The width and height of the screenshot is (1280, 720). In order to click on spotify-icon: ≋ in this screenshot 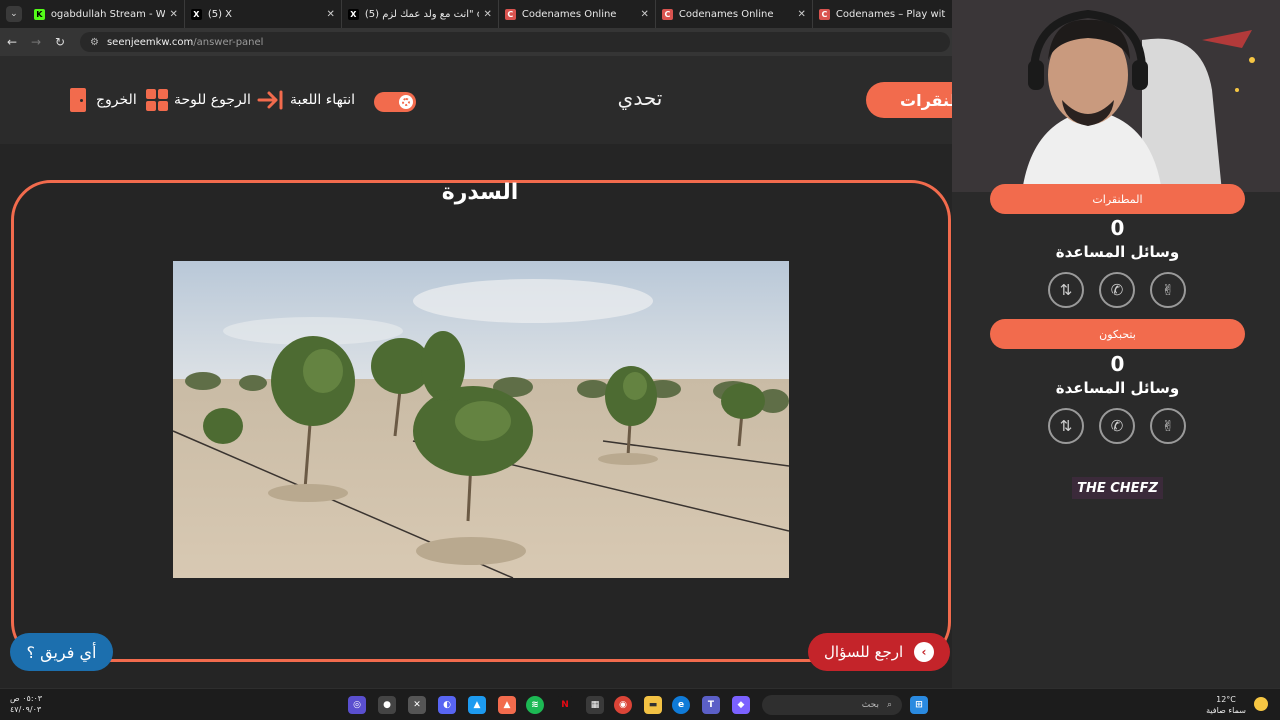, I will do `click(535, 705)`.